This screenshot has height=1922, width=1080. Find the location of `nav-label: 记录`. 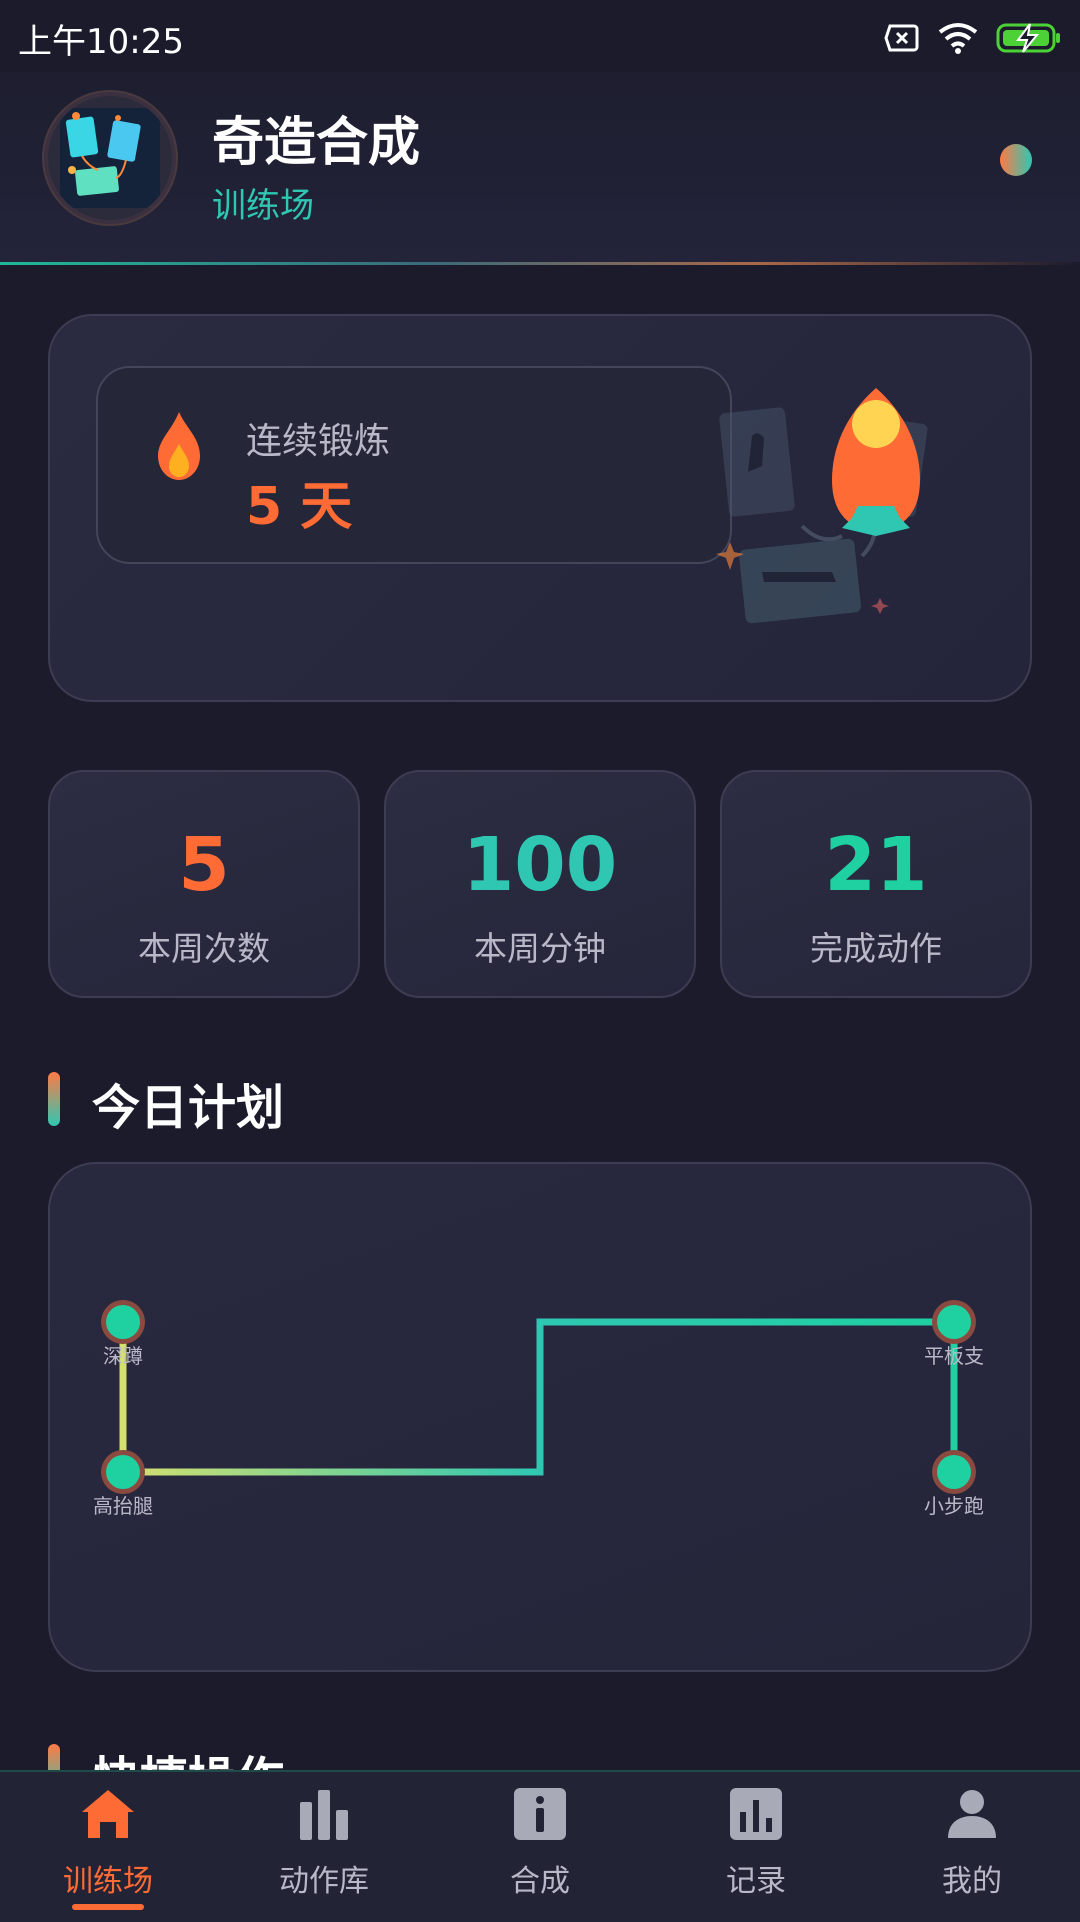

nav-label: 记录 is located at coordinates (756, 1881).